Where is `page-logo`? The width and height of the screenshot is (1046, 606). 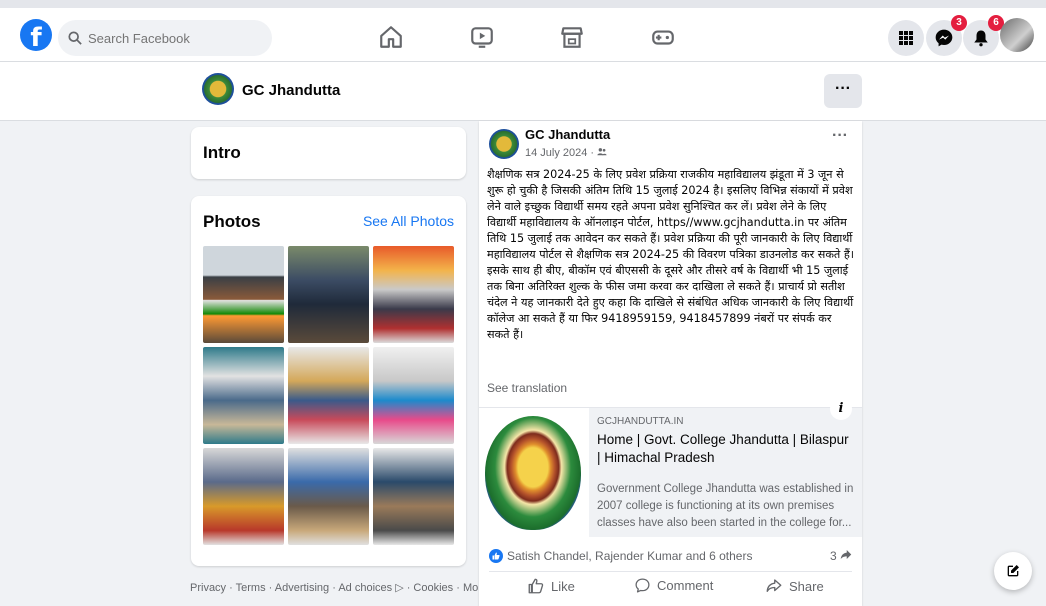
page-logo is located at coordinates (218, 89).